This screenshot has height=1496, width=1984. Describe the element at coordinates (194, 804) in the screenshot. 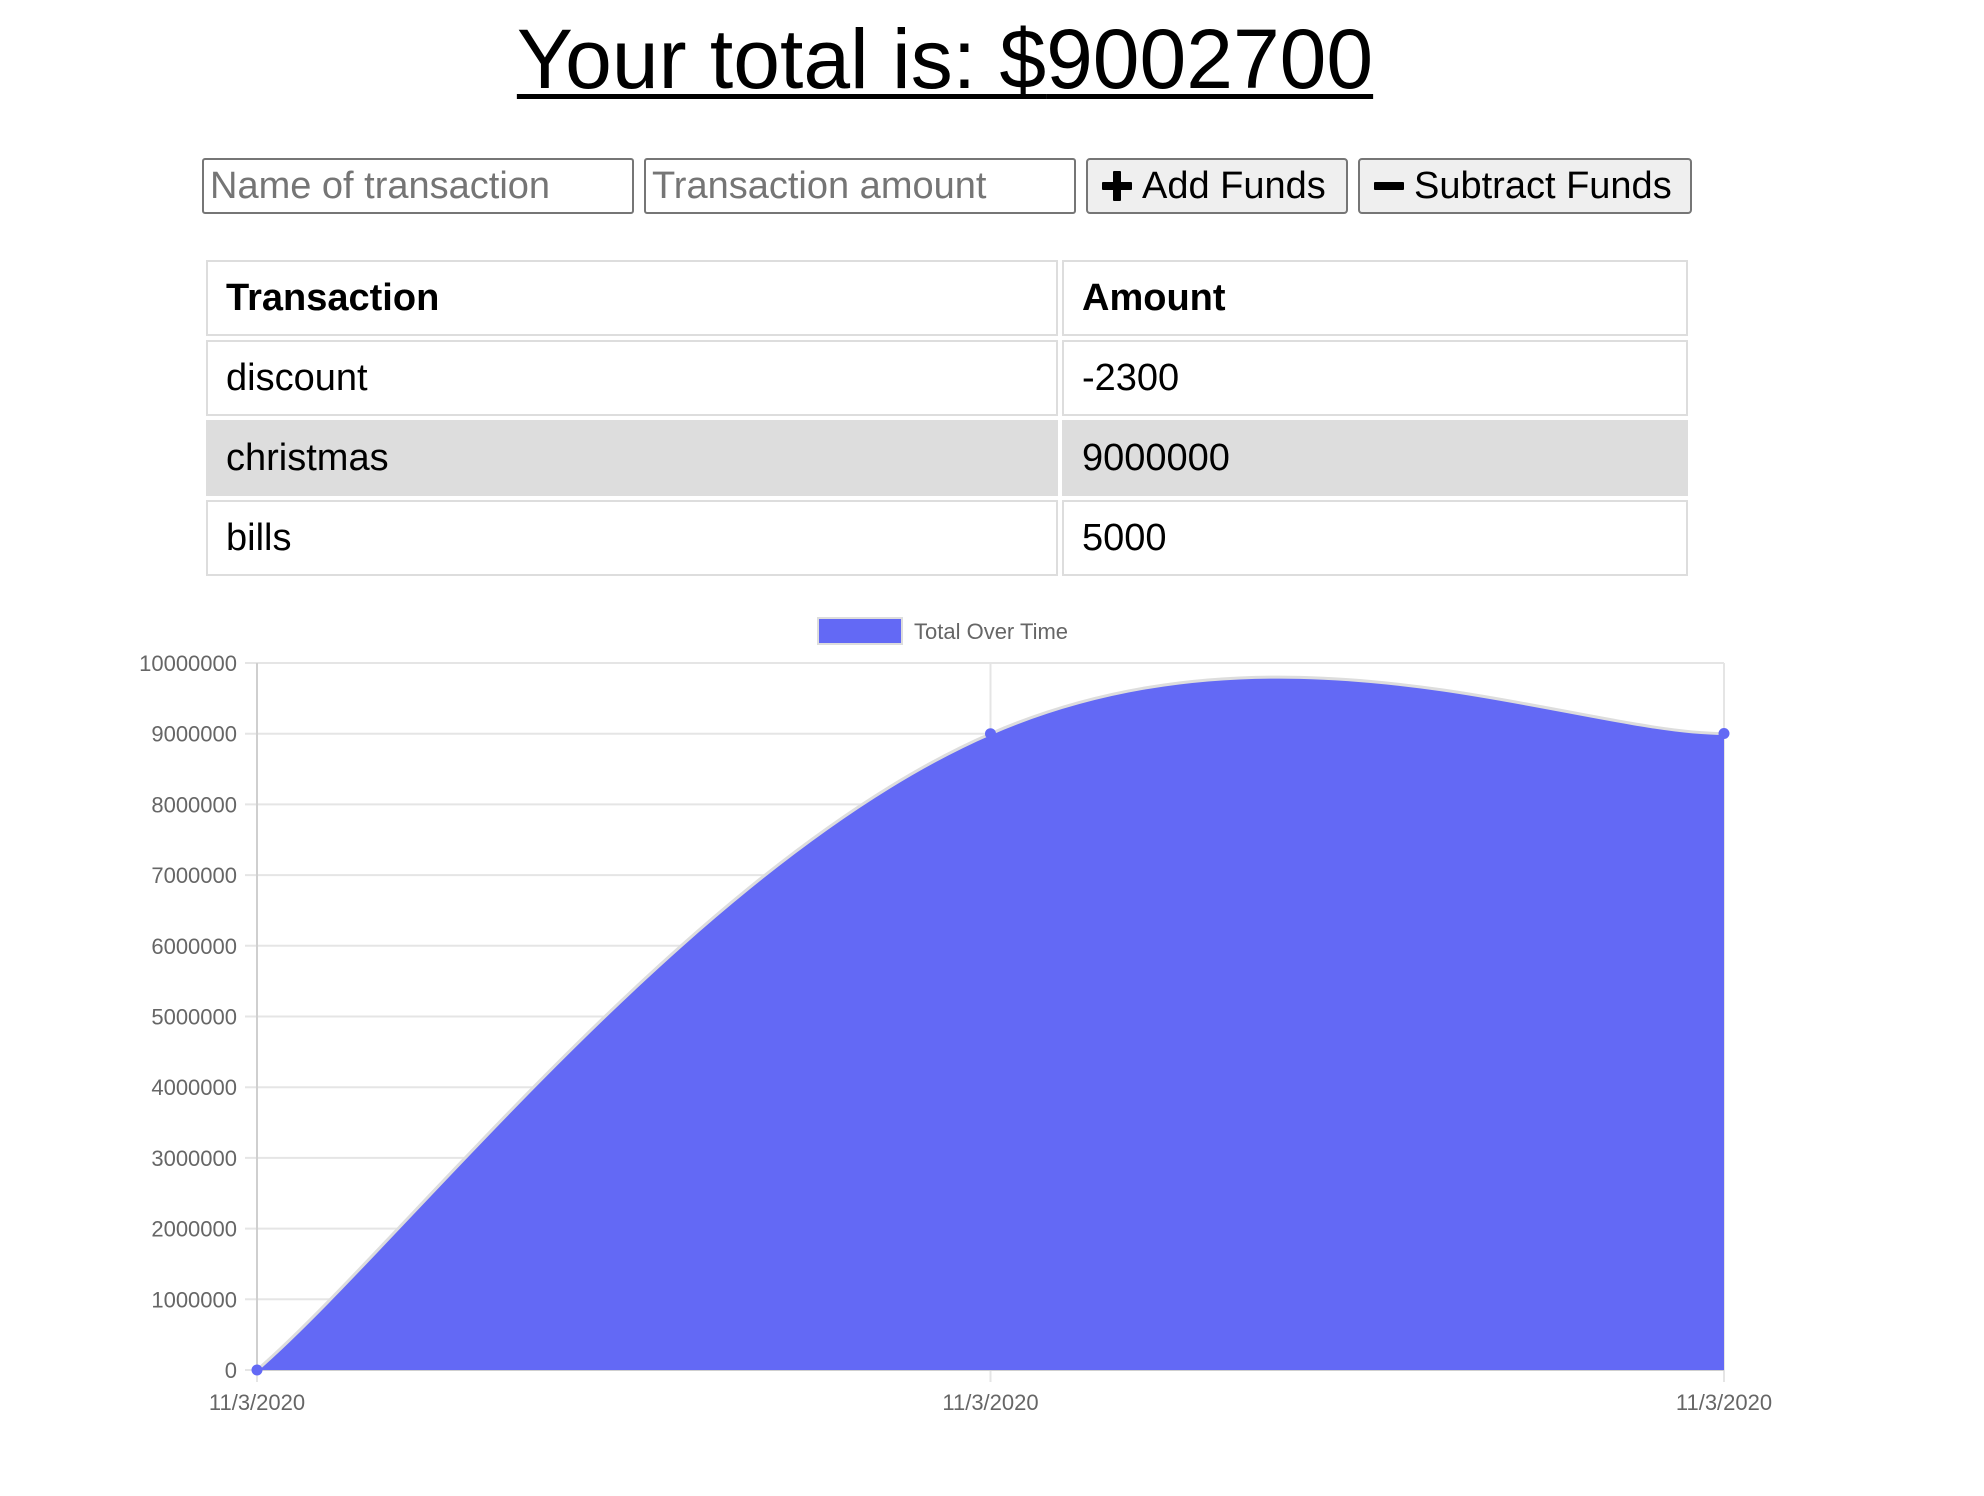

I see `y-tick-label: 8000000` at that location.